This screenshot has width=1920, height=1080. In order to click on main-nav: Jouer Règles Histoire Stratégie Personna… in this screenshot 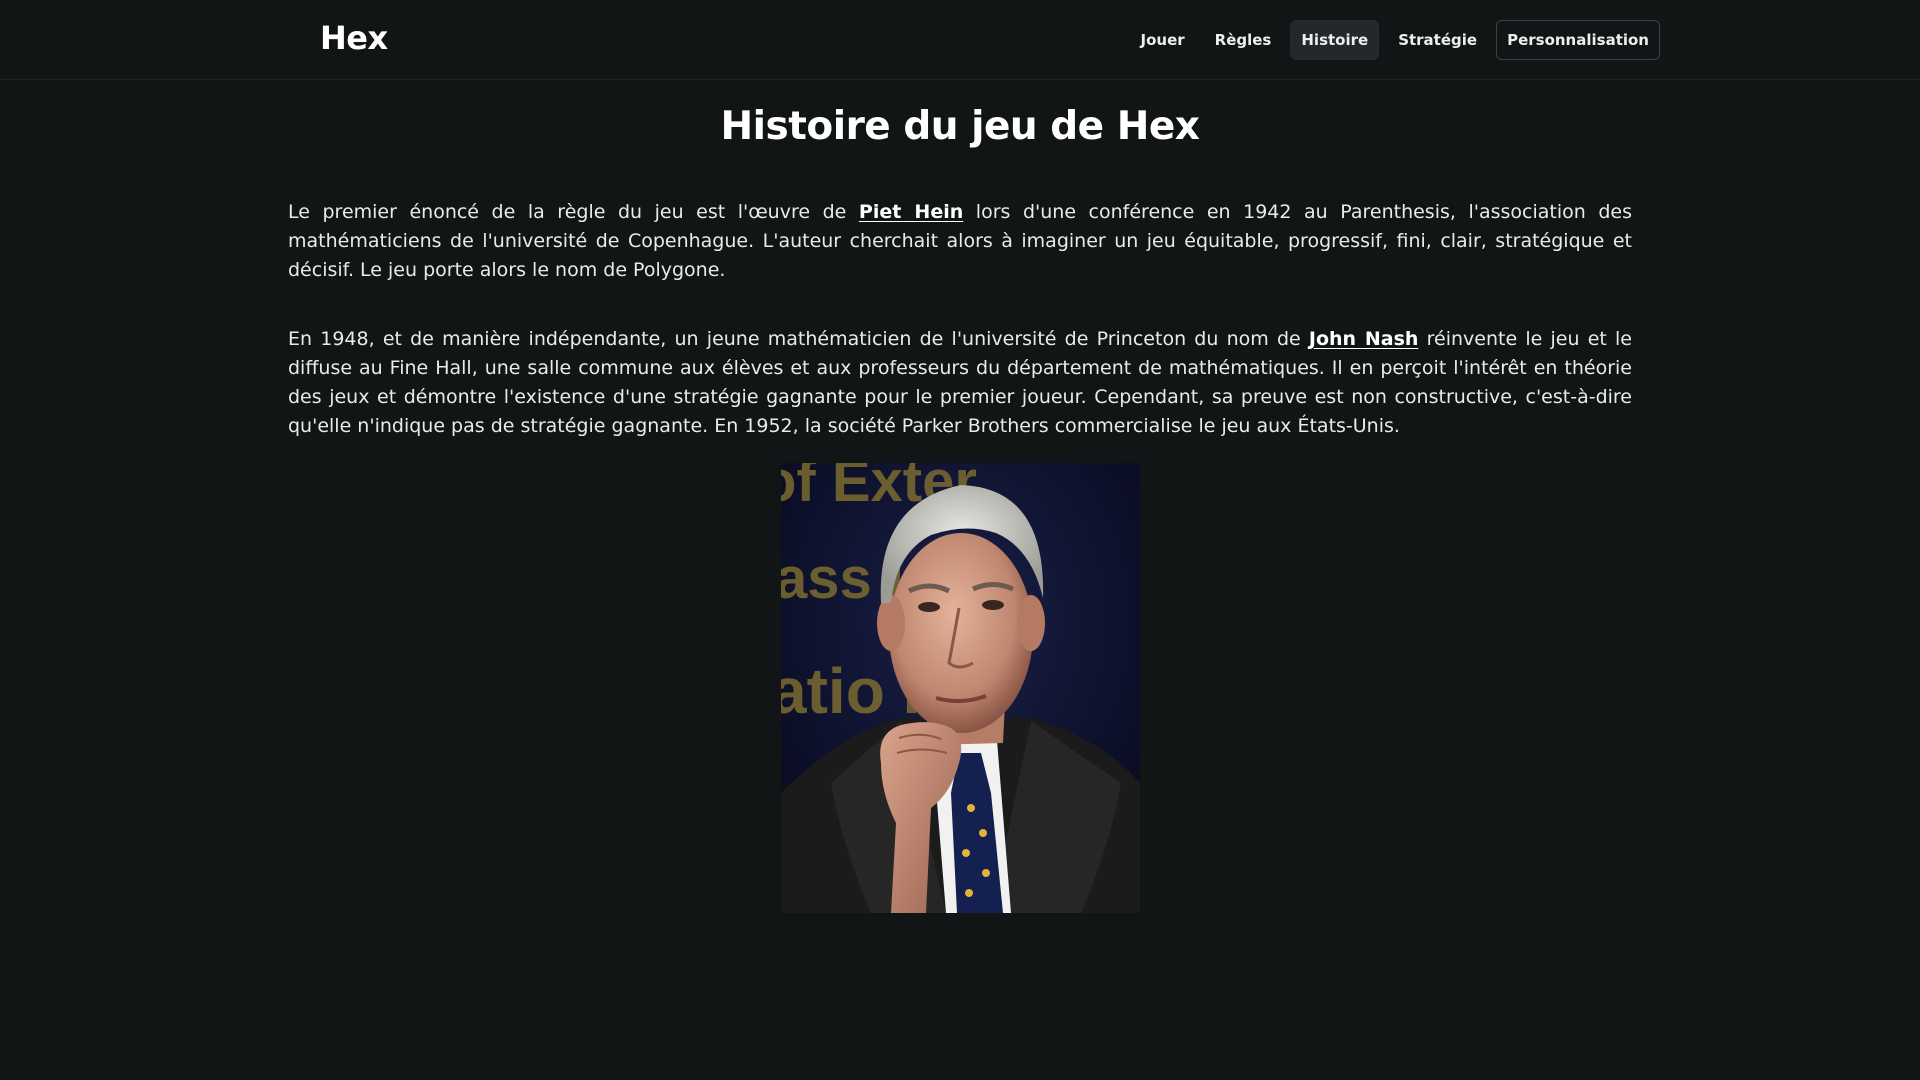, I will do `click(1395, 40)`.